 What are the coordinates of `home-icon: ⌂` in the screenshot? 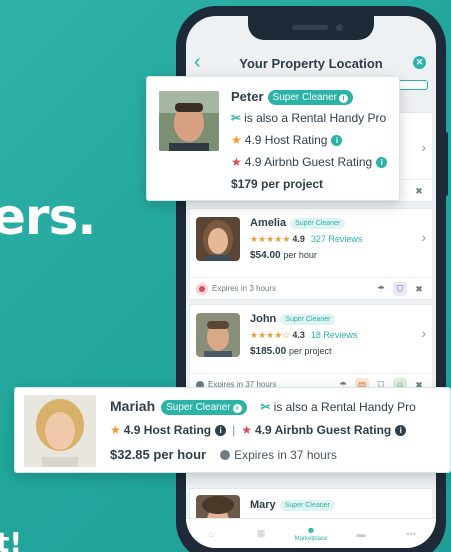 It's located at (211, 533).